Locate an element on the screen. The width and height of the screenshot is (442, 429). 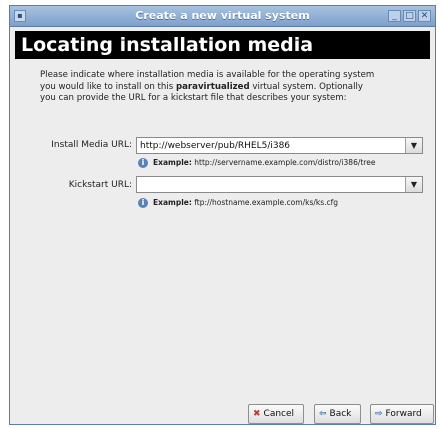
intro-emphasis: paravirtualized is located at coordinates (212, 86).